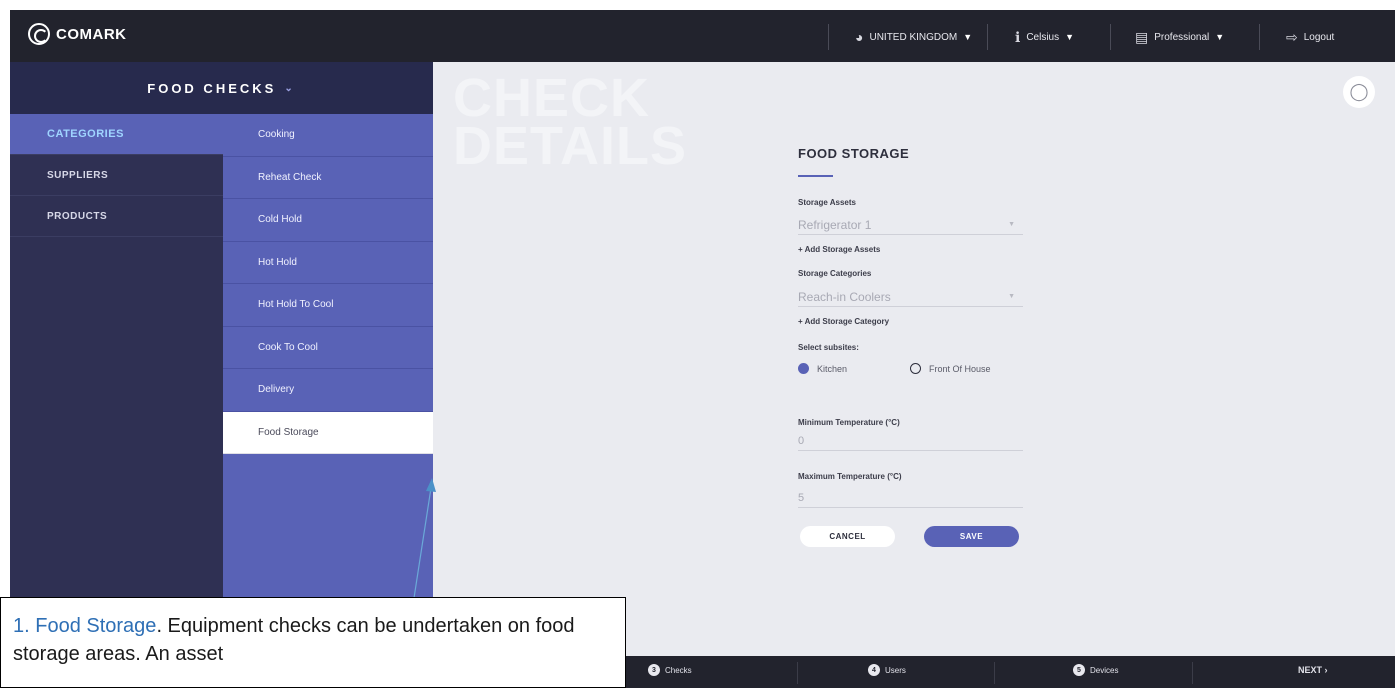 This screenshot has width=1395, height=688. Describe the element at coordinates (85, 134) in the screenshot. I see `category-label: CATEGORIES` at that location.